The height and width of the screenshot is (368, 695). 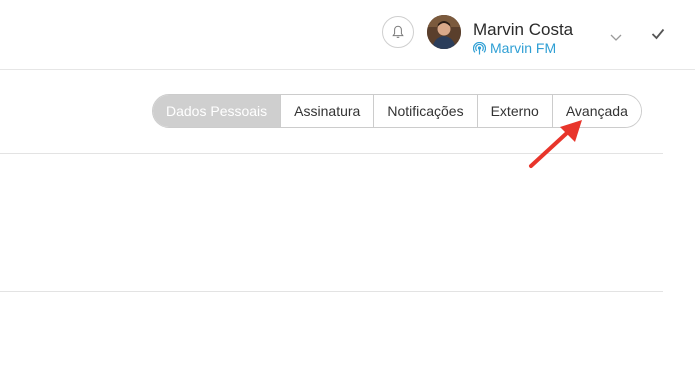 I want to click on notifications-button, so click(x=398, y=32).